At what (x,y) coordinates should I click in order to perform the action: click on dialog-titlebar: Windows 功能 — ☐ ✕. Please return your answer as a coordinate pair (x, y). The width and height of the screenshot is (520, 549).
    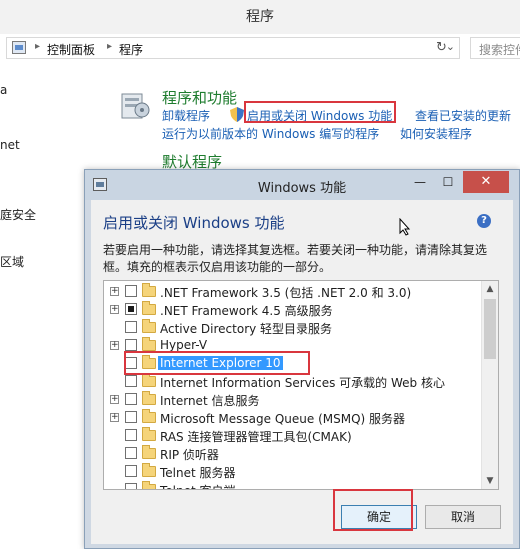
    Looking at the image, I should click on (302, 185).